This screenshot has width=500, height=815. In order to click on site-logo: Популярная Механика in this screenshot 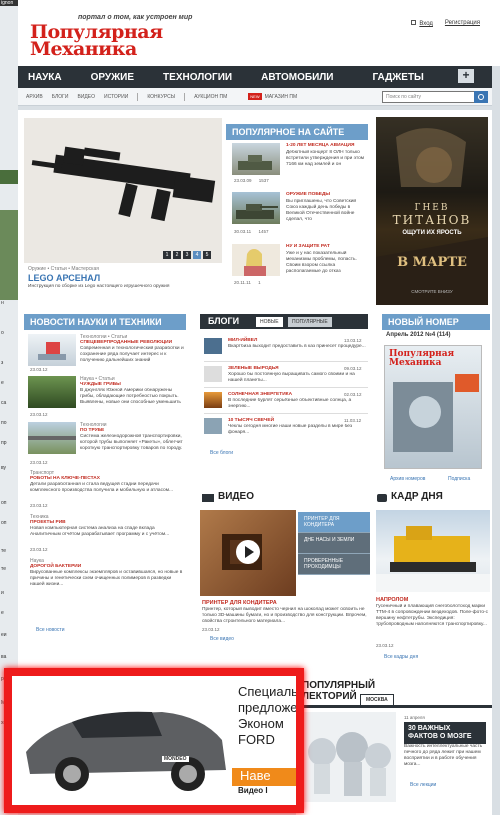, I will do `click(119, 37)`.